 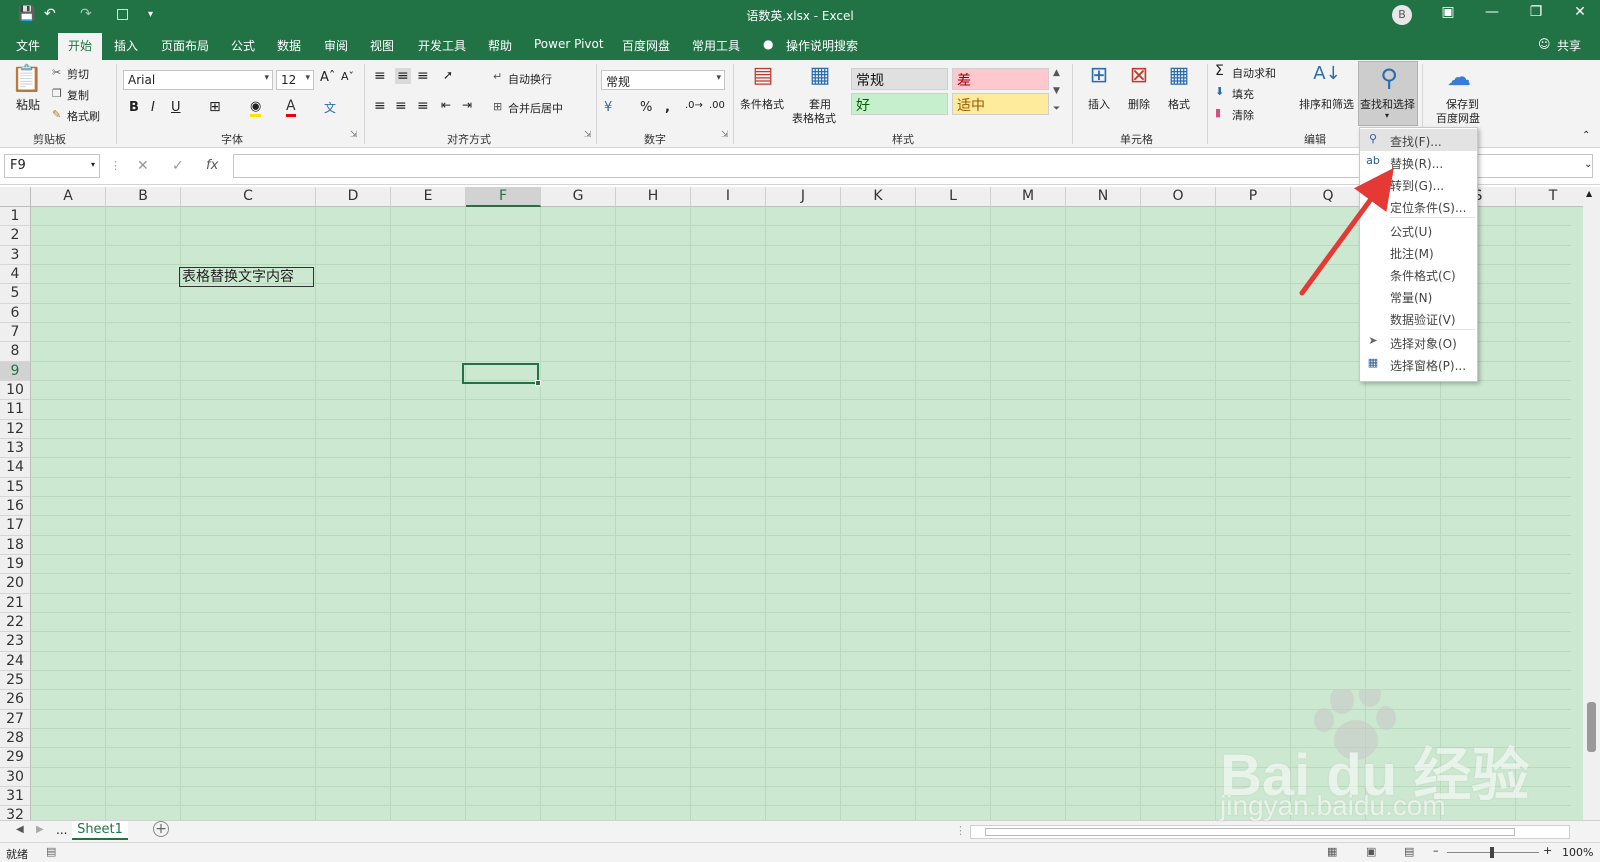 What do you see at coordinates (1139, 75) in the screenshot?
I see `delete-cells-icon: ⊠` at bounding box center [1139, 75].